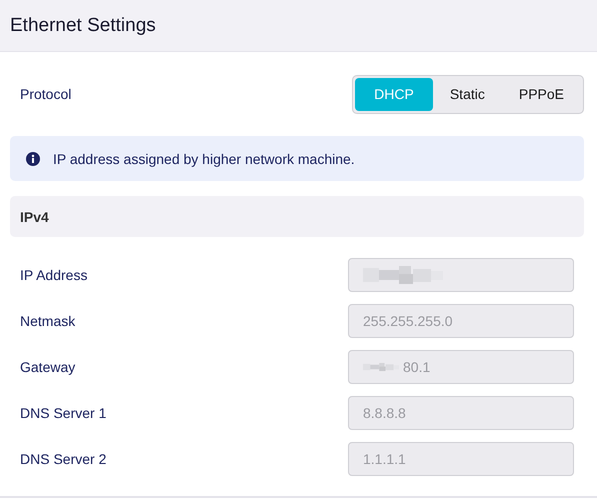  I want to click on protocol-option: PPPoE, so click(541, 94).